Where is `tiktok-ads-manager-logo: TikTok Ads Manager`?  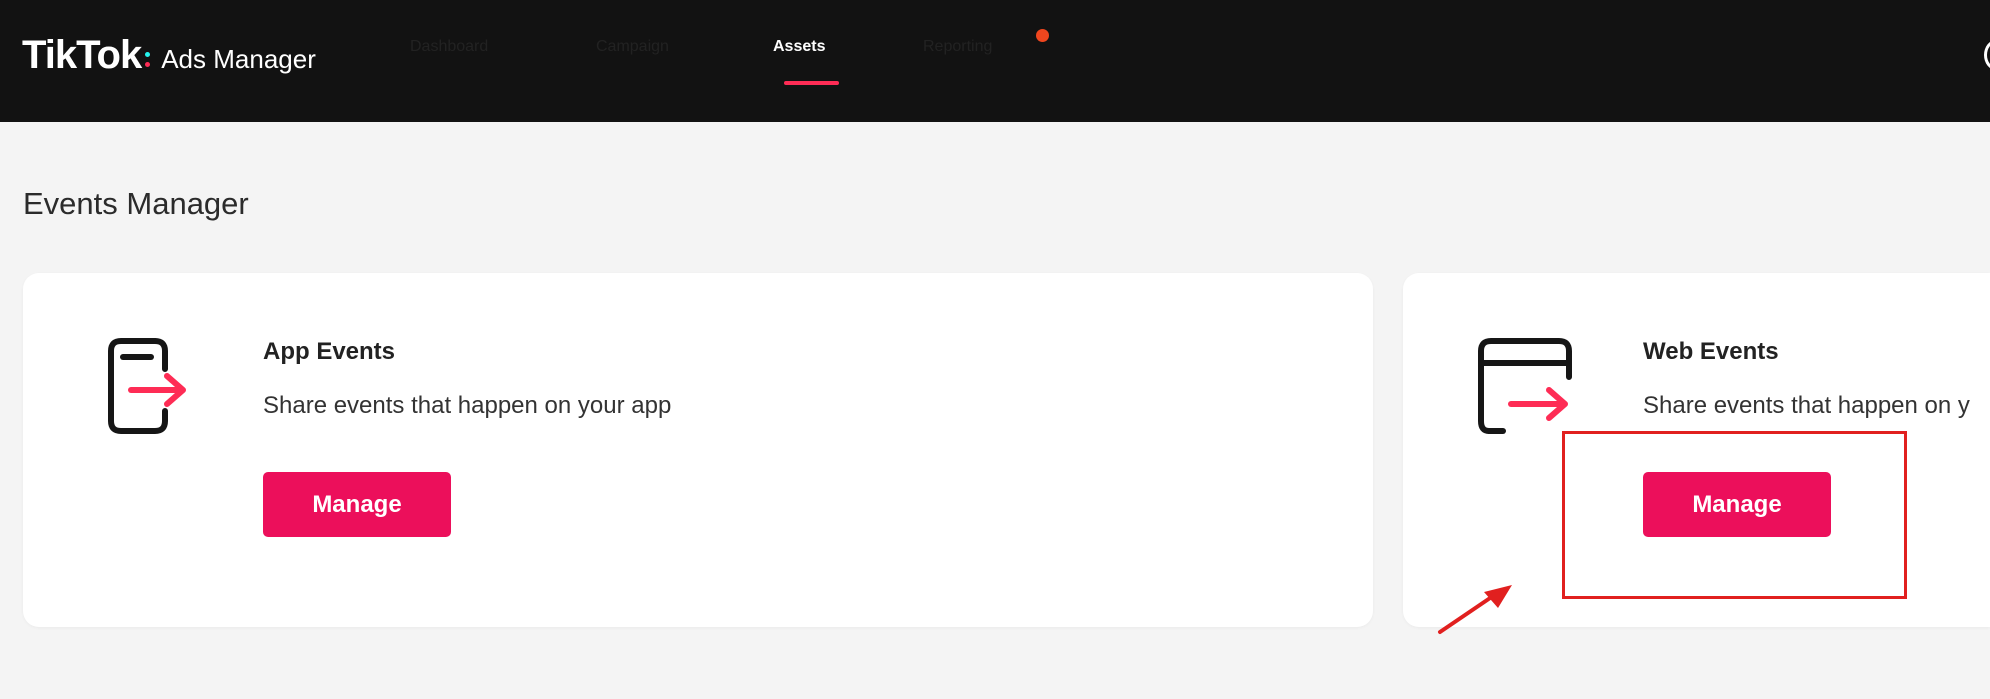
tiktok-ads-manager-logo: TikTok Ads Manager is located at coordinates (169, 56).